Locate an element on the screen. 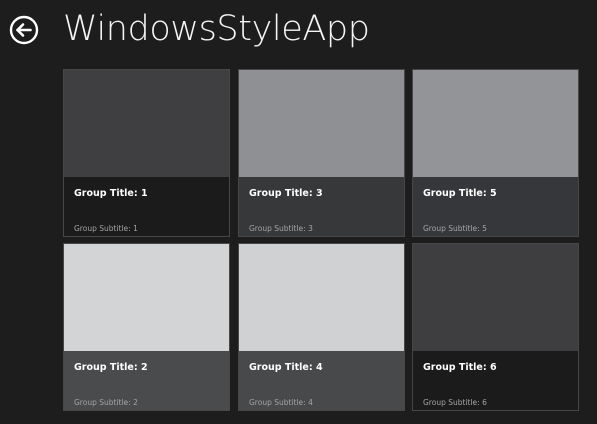 The width and height of the screenshot is (597, 424). group-caption: Group Title: 2 Group Subtitle: 2 is located at coordinates (146, 380).